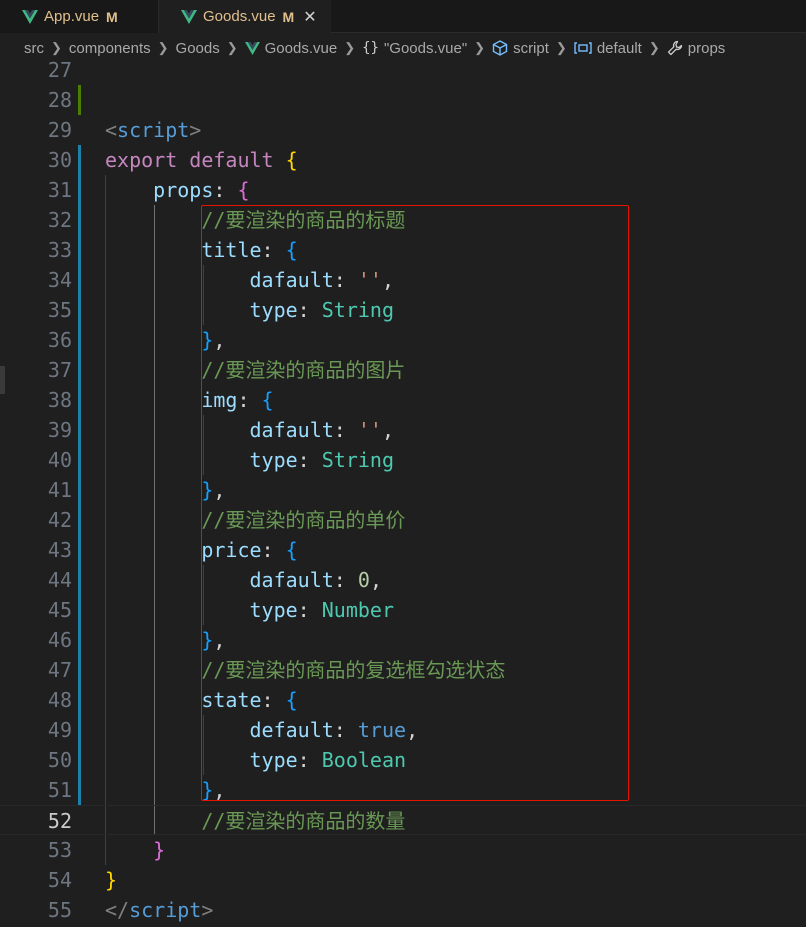  I want to click on breadcrumb-goods: Goods, so click(198, 48).